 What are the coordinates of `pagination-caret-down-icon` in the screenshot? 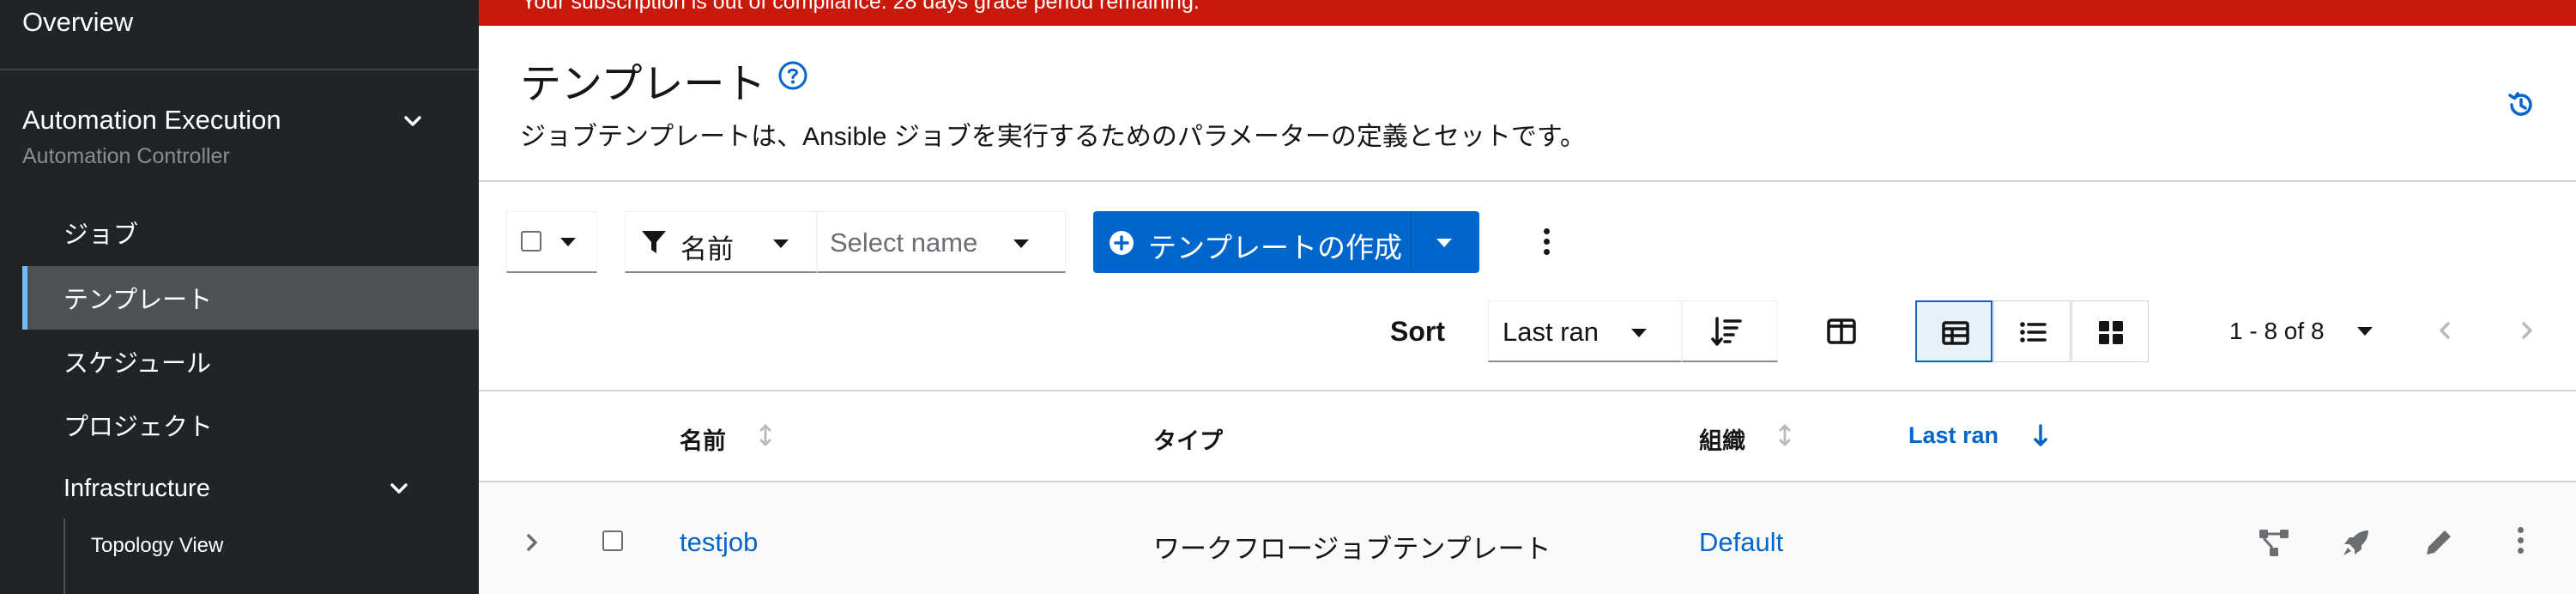 It's located at (2365, 332).